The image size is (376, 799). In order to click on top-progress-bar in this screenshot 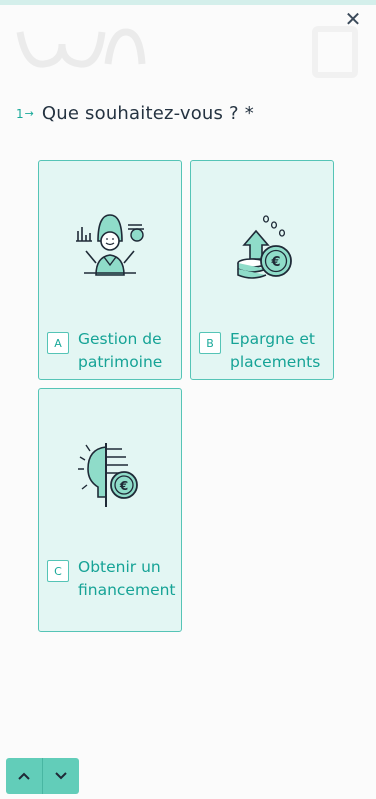, I will do `click(188, 2)`.